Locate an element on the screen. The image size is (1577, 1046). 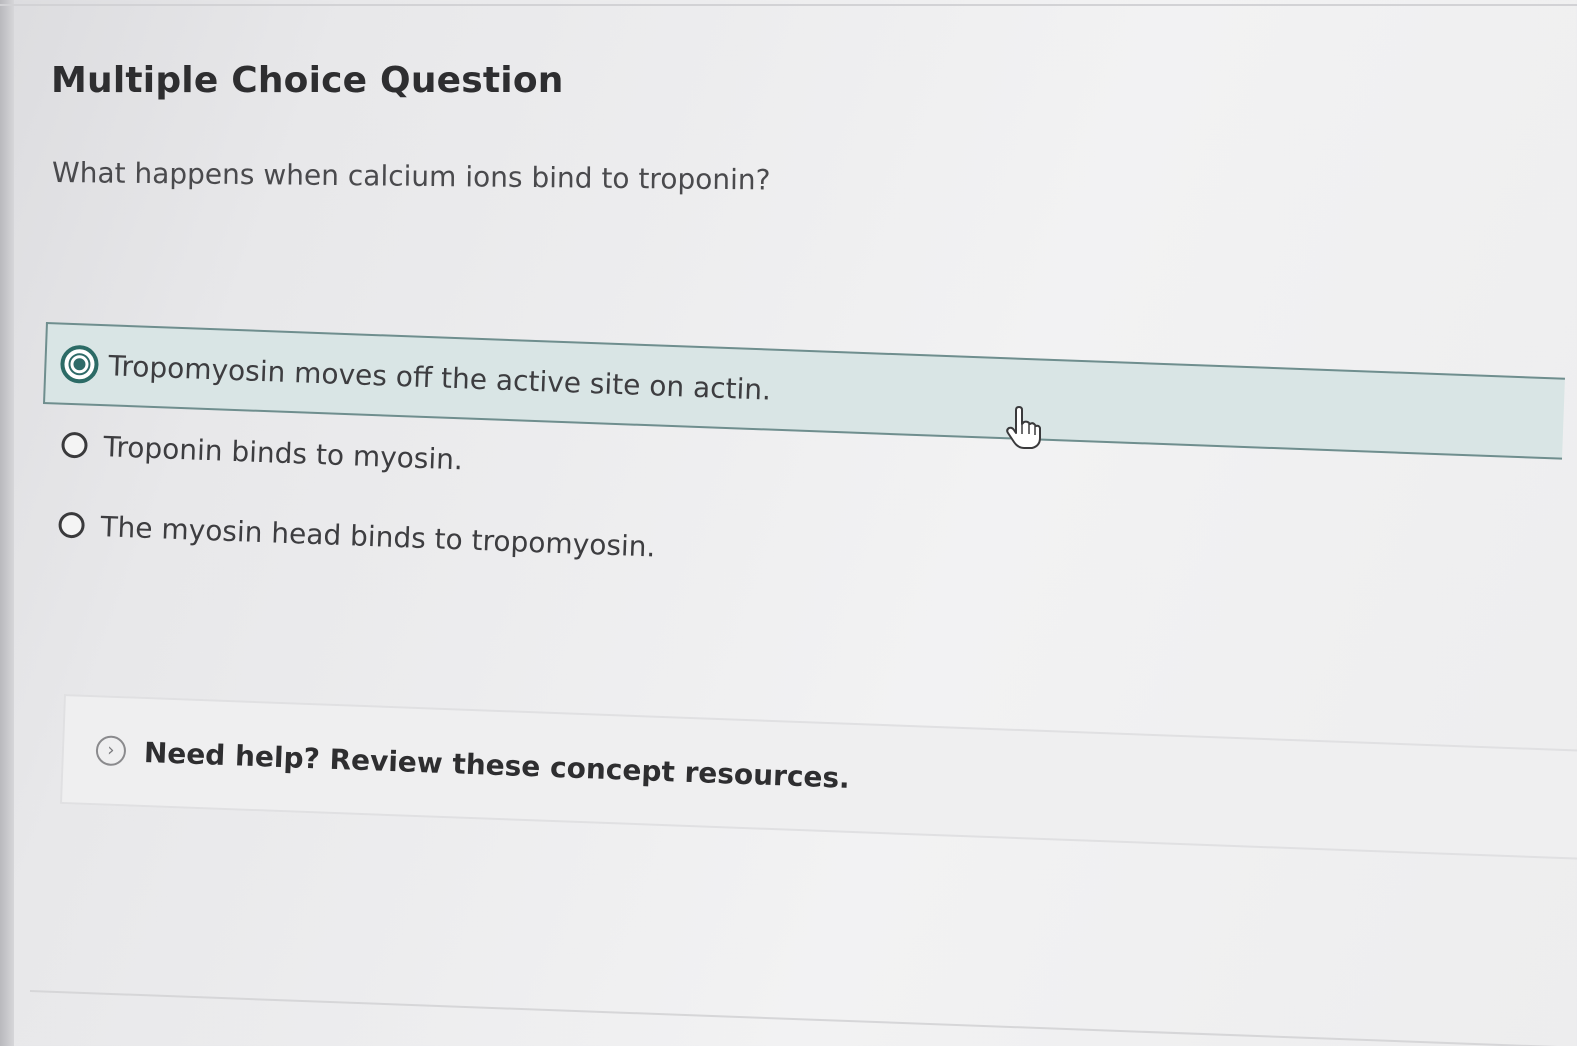
radio-selected-icon is located at coordinates (79, 364).